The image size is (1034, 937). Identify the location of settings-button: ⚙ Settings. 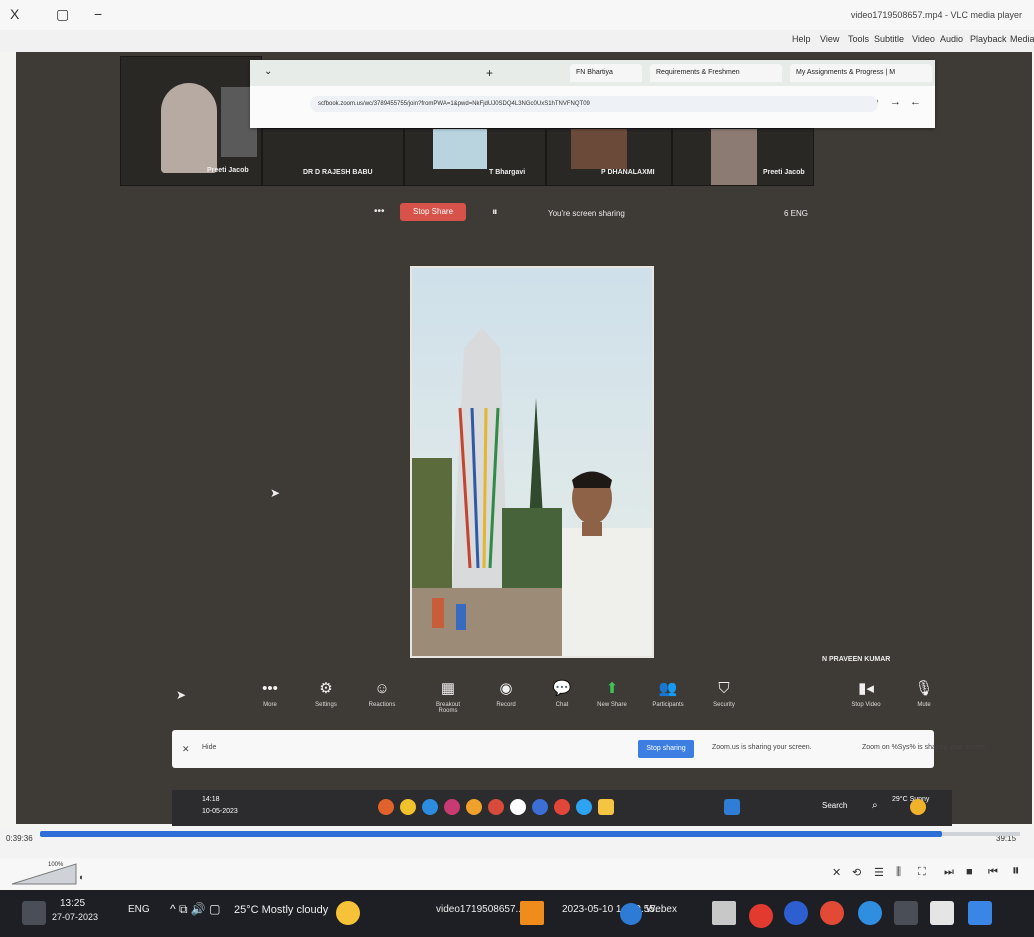
(326, 692).